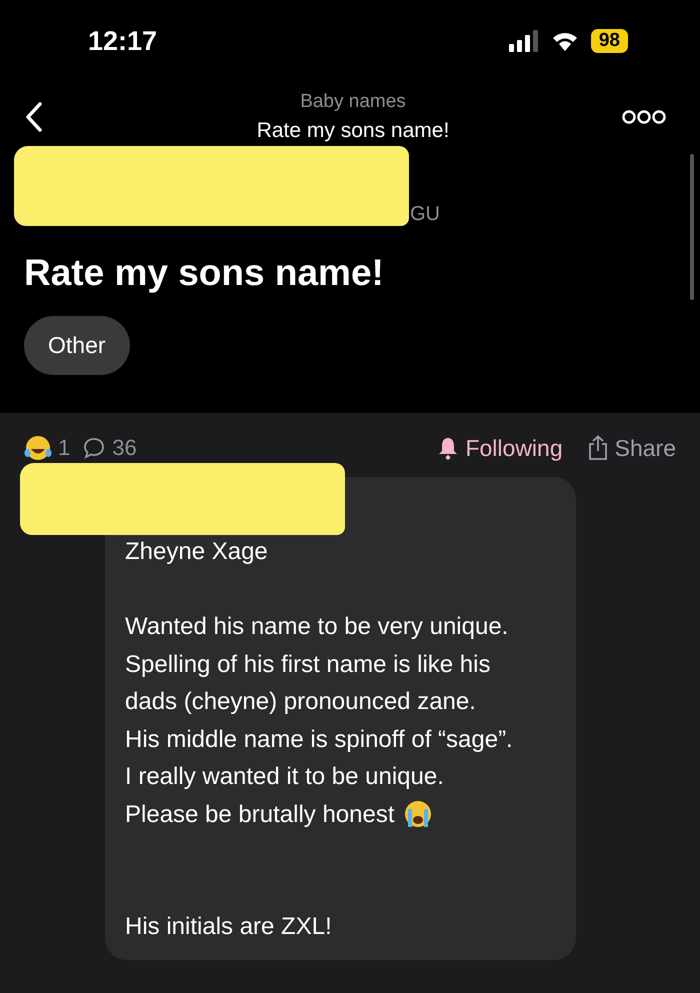 The image size is (700, 993). I want to click on message-text: I really wanted it to be unique., so click(284, 777).